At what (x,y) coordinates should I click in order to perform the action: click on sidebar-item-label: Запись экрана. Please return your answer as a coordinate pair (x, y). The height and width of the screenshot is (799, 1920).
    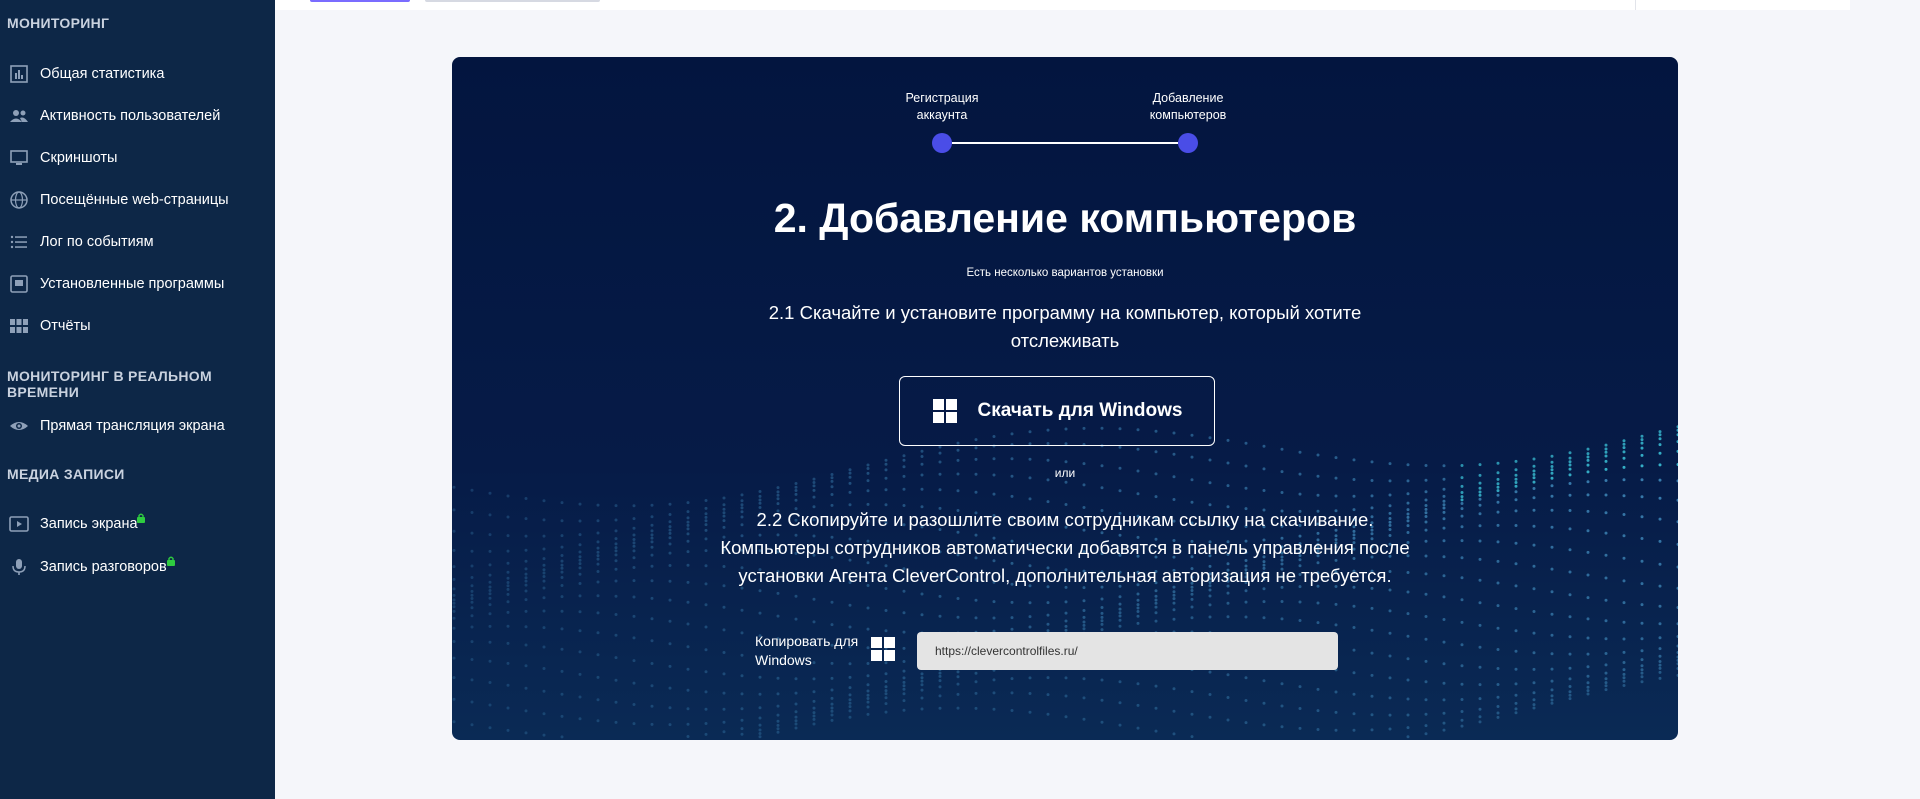
    Looking at the image, I should click on (89, 524).